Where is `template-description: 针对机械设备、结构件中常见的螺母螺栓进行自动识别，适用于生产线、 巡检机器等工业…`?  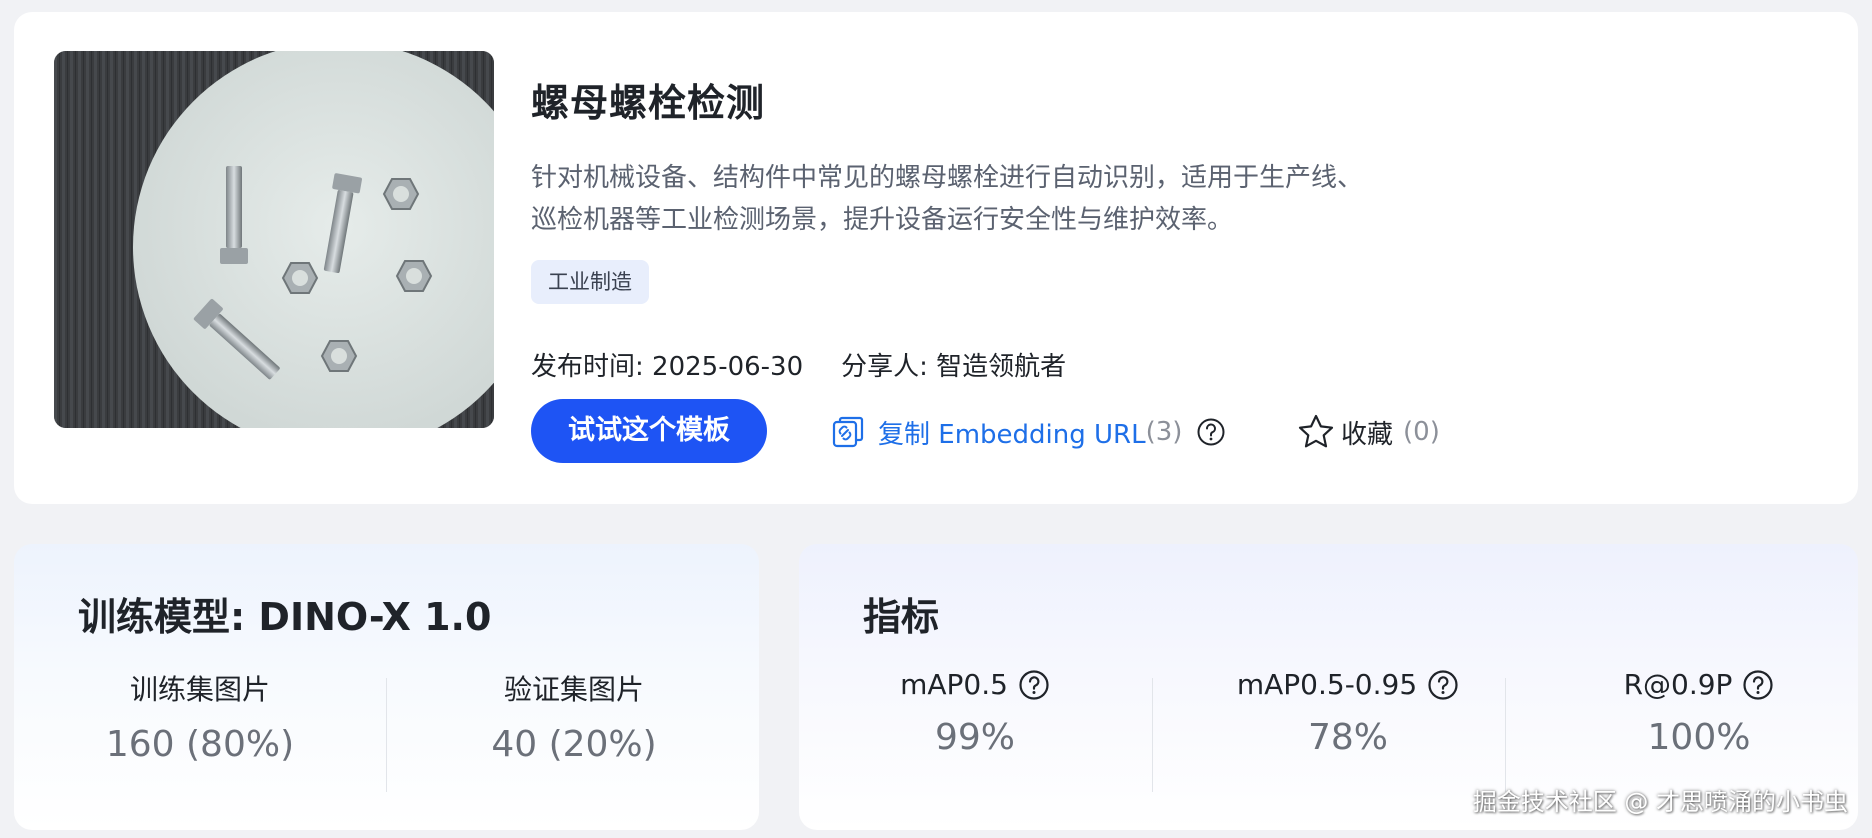
template-description: 针对机械设备、结构件中常见的螺母螺栓进行自动识别，适用于生产线、 巡检机器等工业… is located at coordinates (991, 199).